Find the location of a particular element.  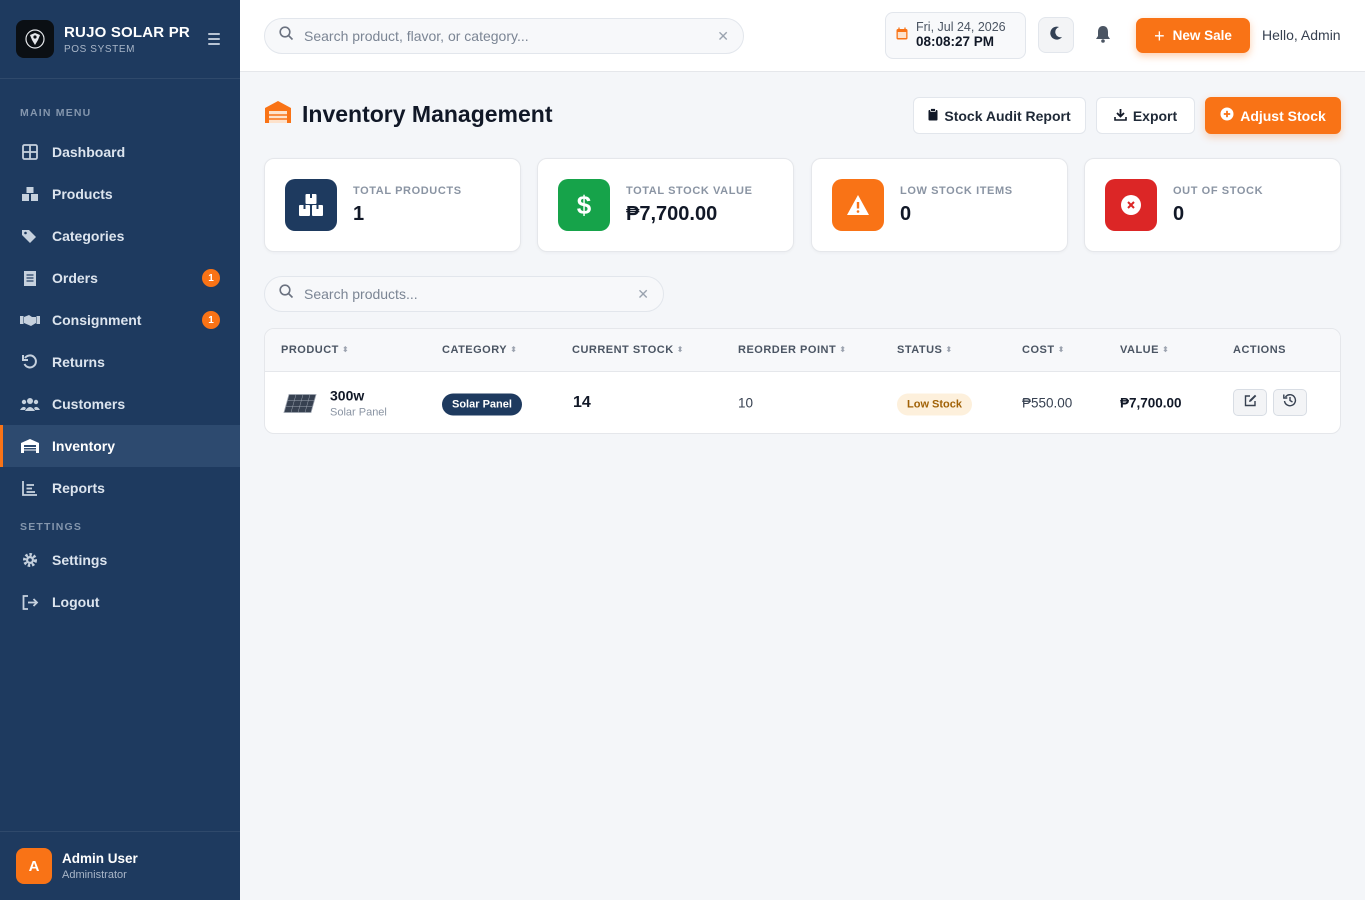

sidebar-item-returns: Returns is located at coordinates (120, 362).